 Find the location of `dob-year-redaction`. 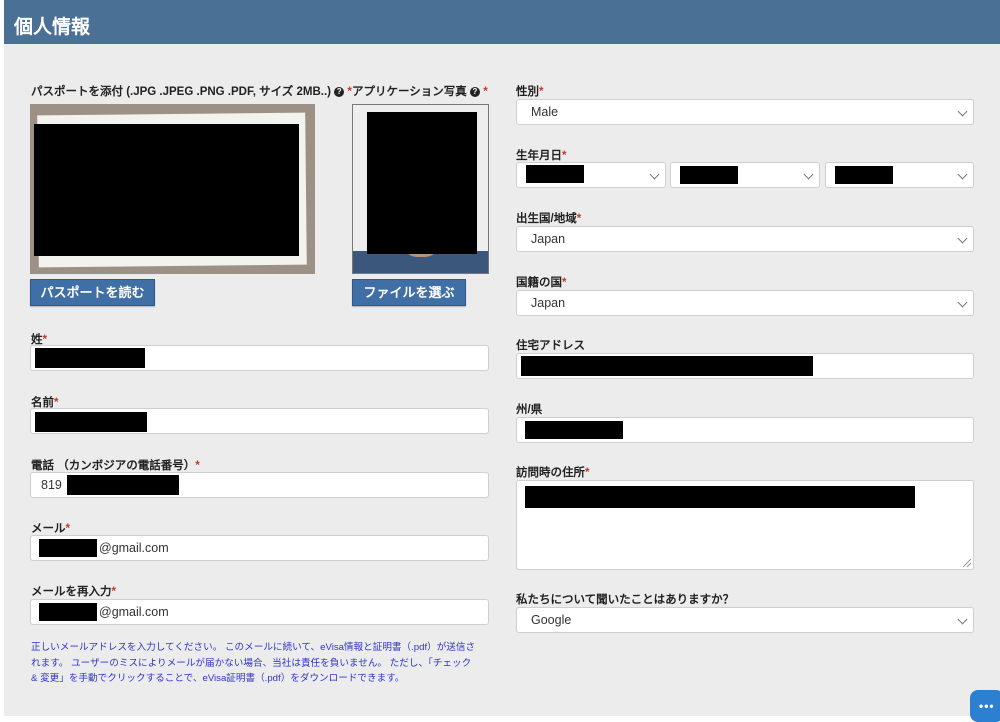

dob-year-redaction is located at coordinates (555, 174).